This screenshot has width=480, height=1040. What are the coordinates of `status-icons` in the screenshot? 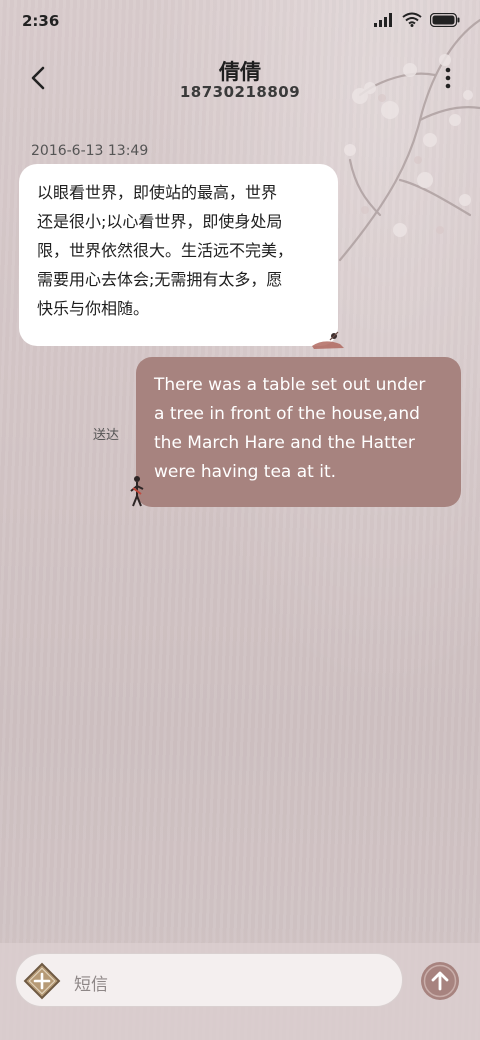 It's located at (417, 19).